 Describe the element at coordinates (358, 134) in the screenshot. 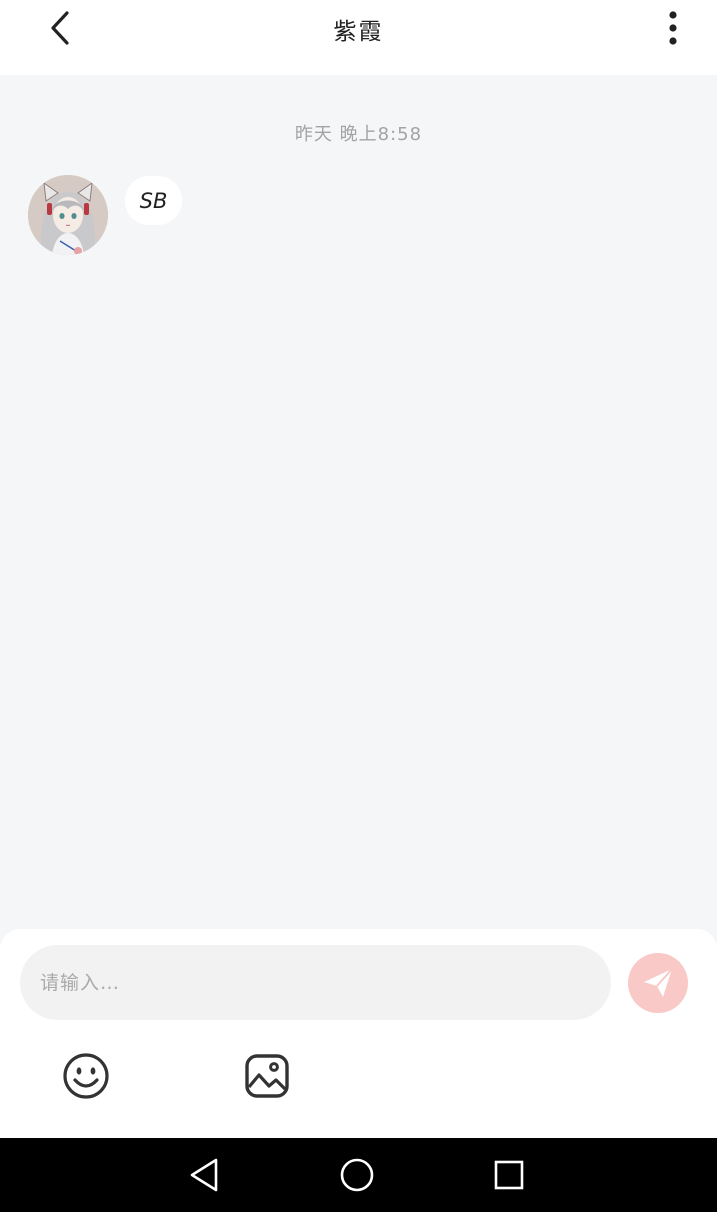

I see `message-timestamp: 昨天 晚上8:58` at that location.